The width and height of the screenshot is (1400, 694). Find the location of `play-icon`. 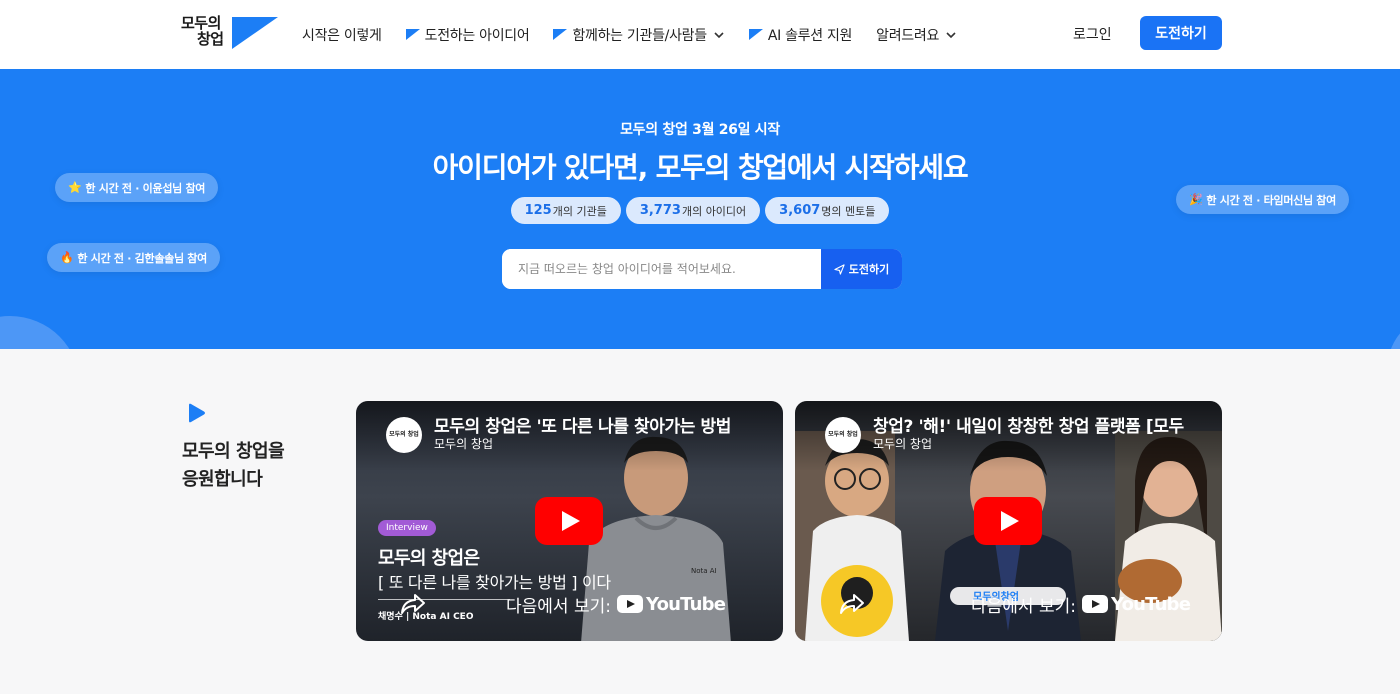

play-icon is located at coordinates (197, 413).